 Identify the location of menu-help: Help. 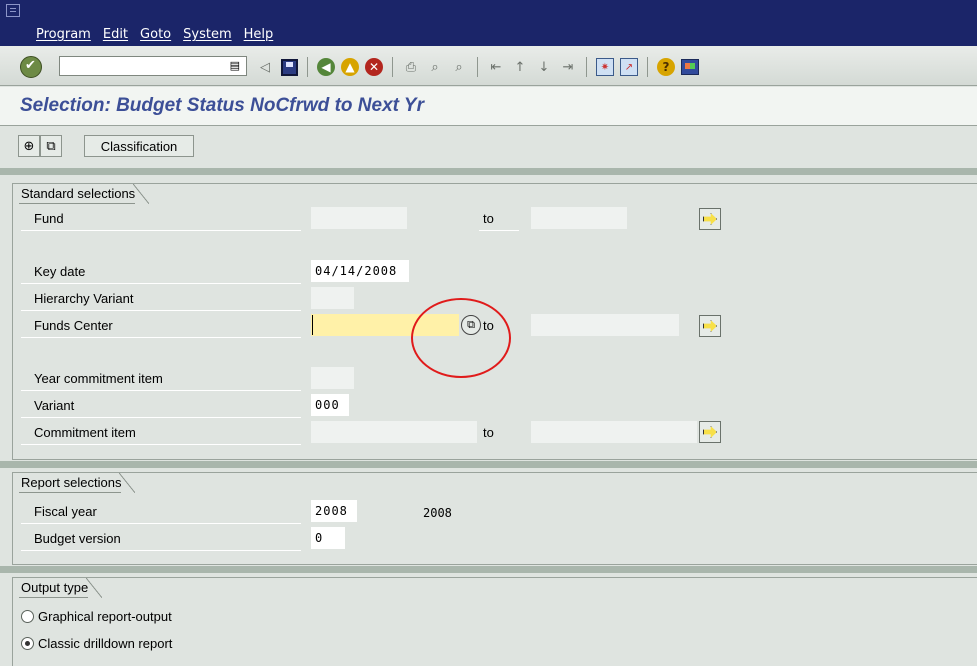
(259, 34).